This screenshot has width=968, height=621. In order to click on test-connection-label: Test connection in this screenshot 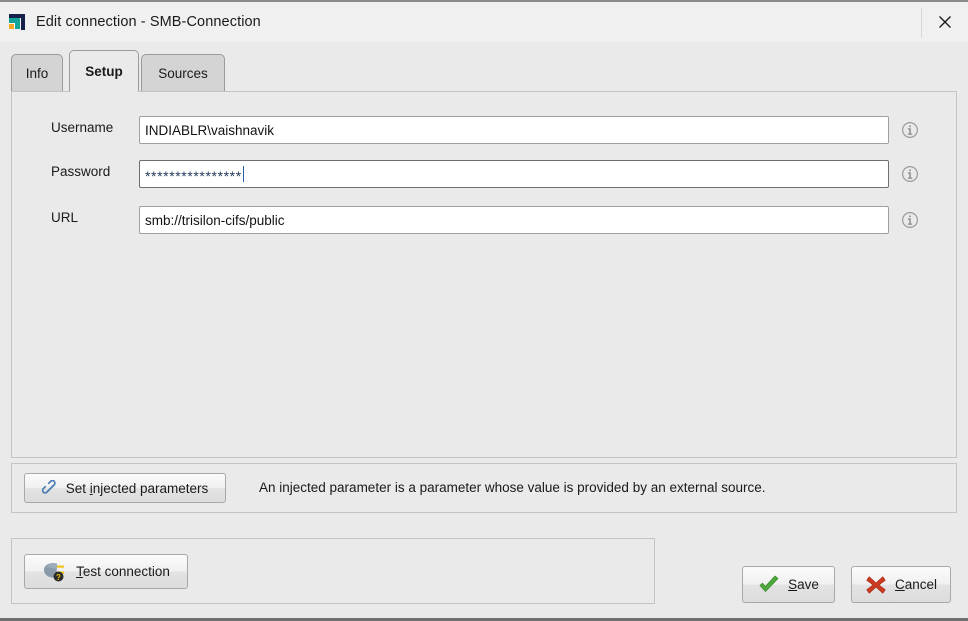, I will do `click(123, 571)`.